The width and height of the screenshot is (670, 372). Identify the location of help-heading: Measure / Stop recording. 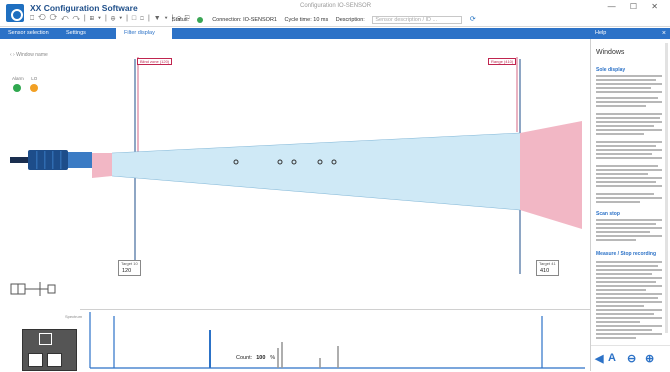
(626, 254).